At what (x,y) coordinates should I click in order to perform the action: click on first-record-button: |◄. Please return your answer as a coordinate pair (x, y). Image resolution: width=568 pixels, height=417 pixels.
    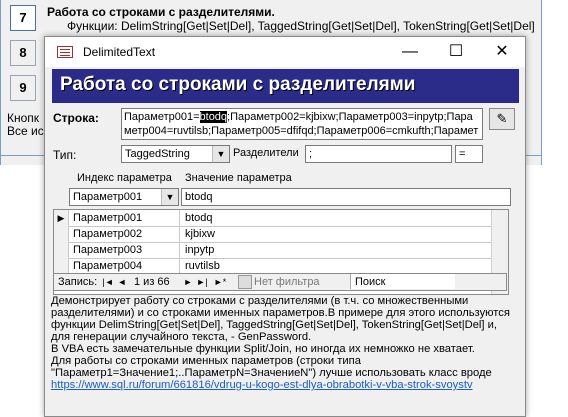
    Looking at the image, I should click on (108, 282).